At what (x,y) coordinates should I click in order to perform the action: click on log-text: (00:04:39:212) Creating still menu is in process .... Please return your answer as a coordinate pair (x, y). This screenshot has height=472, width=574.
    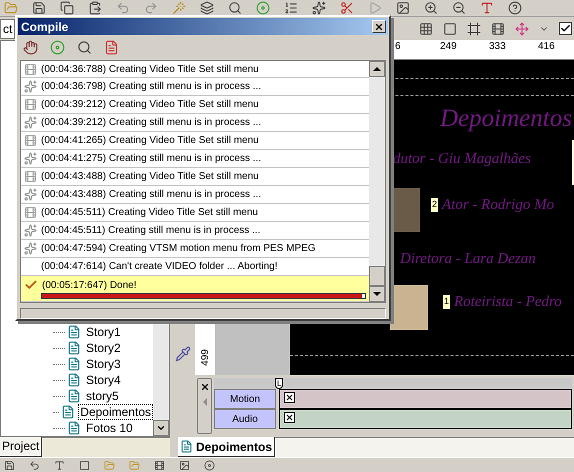
    Looking at the image, I should click on (151, 123).